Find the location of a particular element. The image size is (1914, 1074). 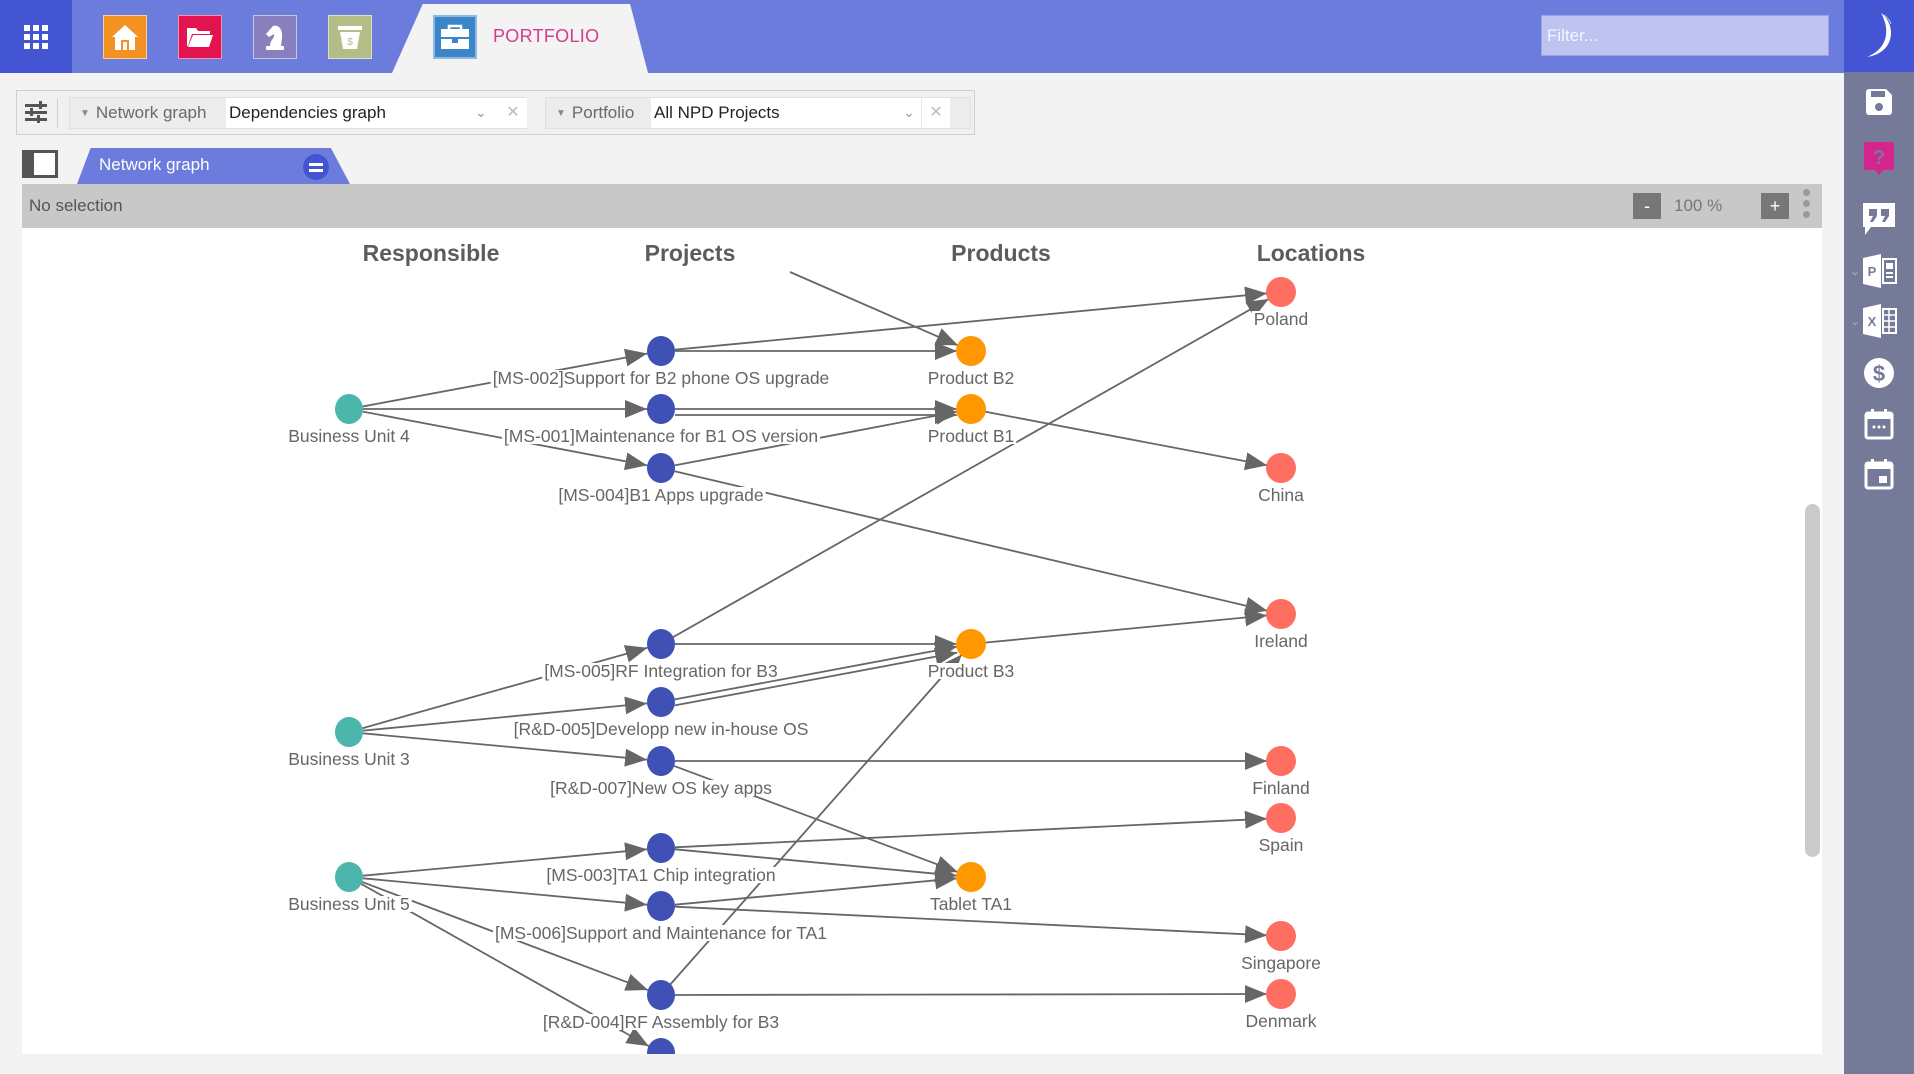

apps-menu-button is located at coordinates (36, 36).